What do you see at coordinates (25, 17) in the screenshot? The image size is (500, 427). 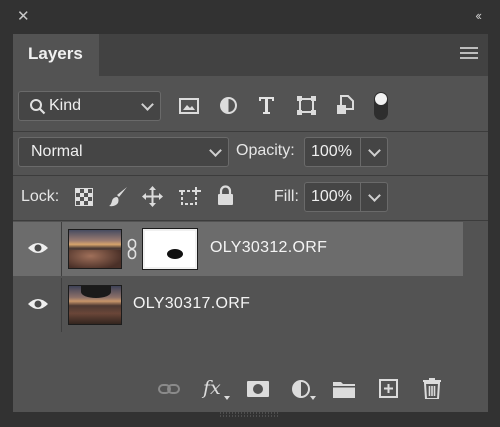 I see `close-icon: ✕` at bounding box center [25, 17].